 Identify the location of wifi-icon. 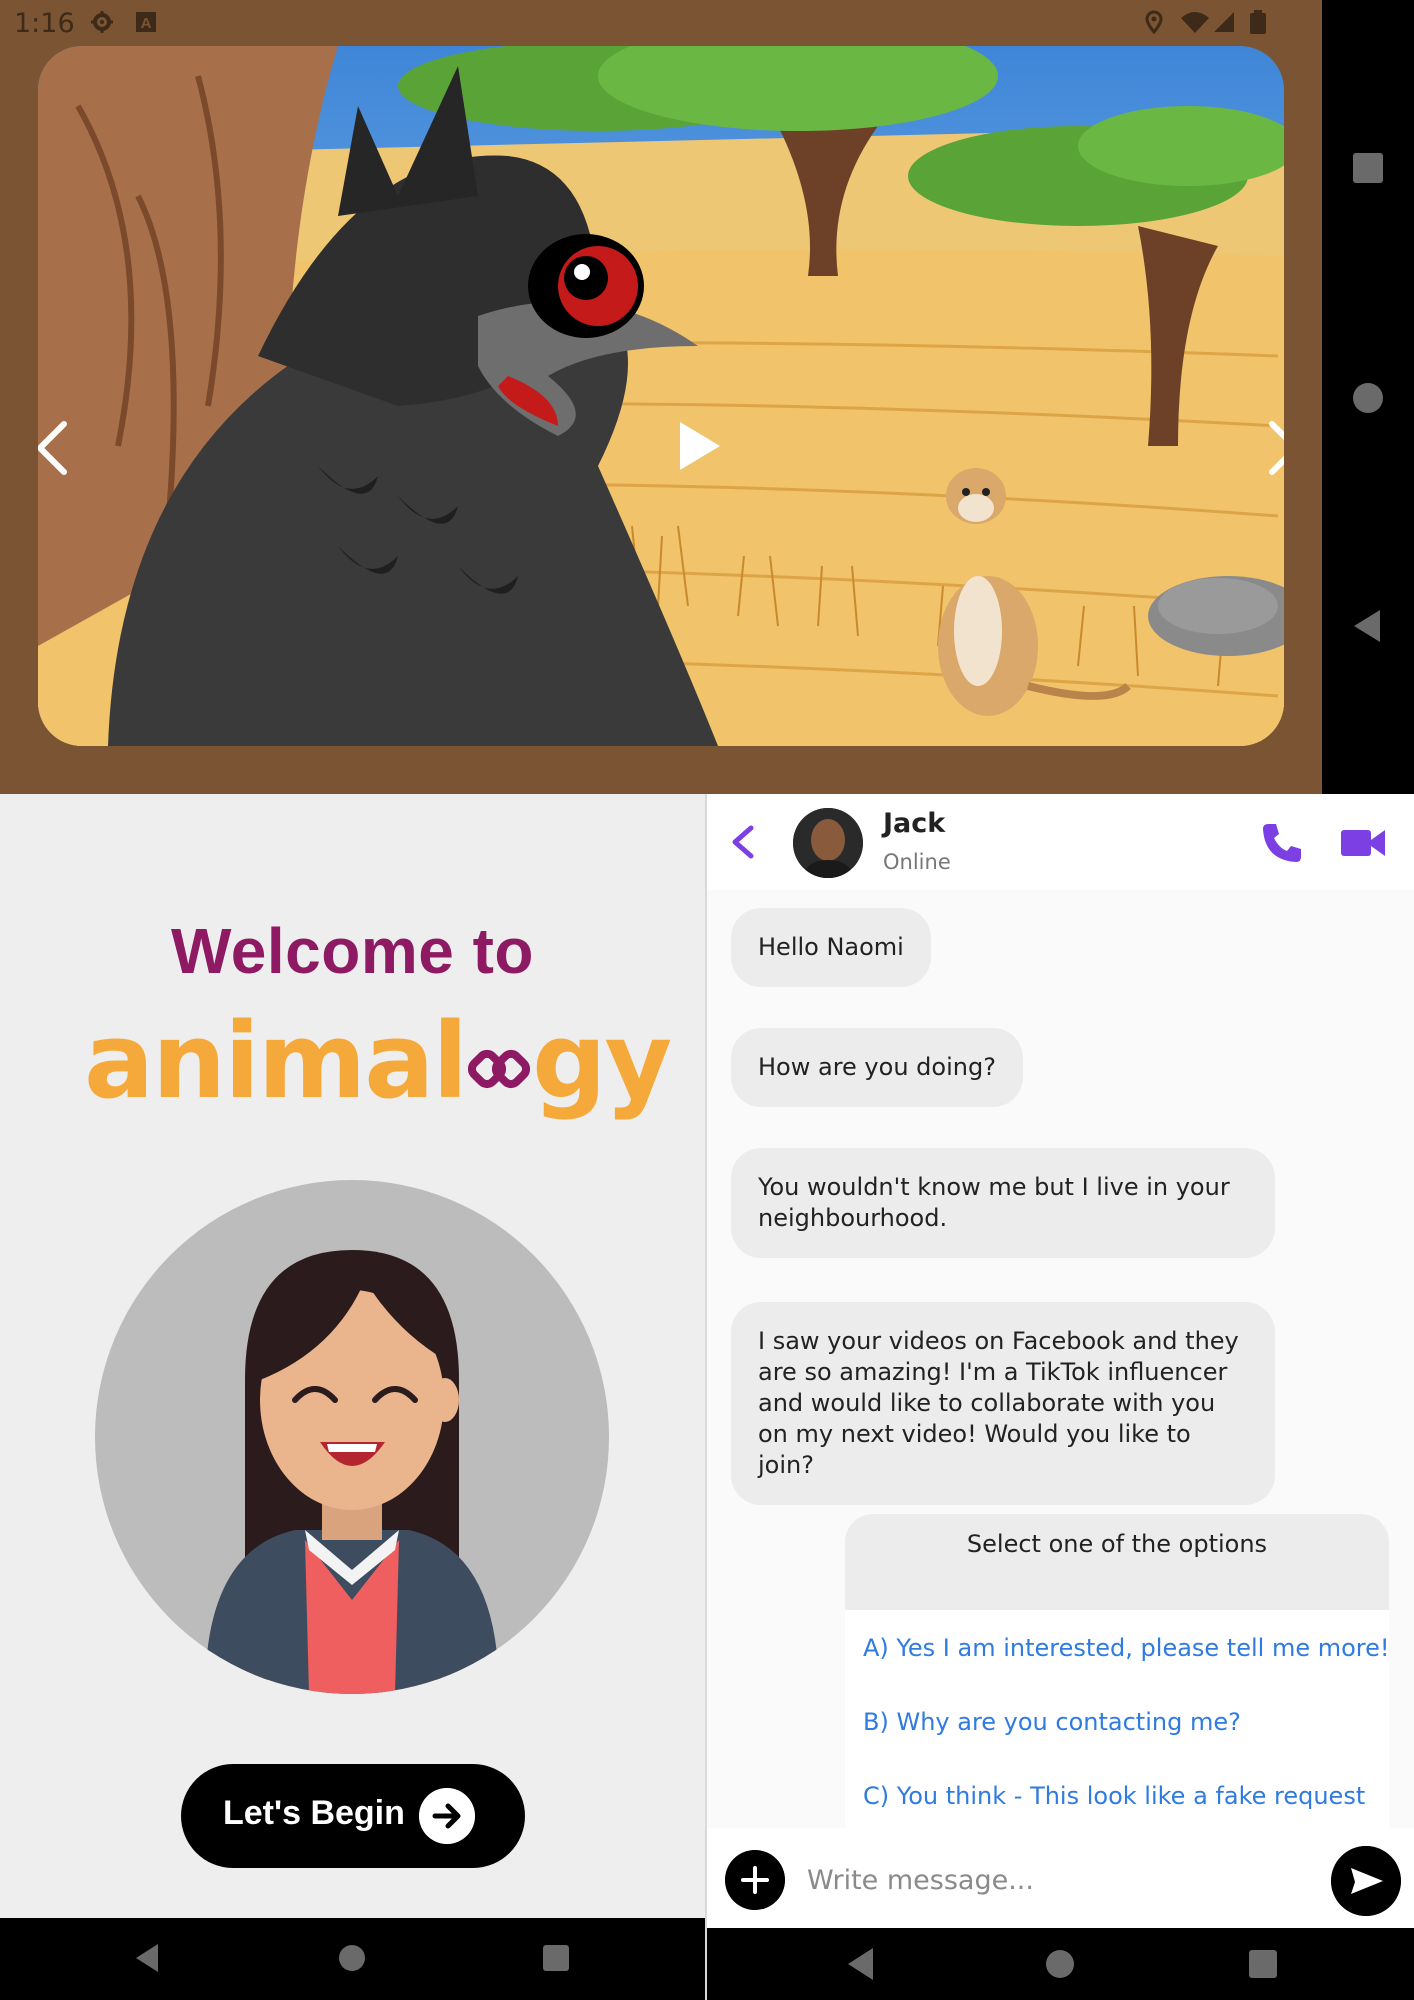
(1195, 22).